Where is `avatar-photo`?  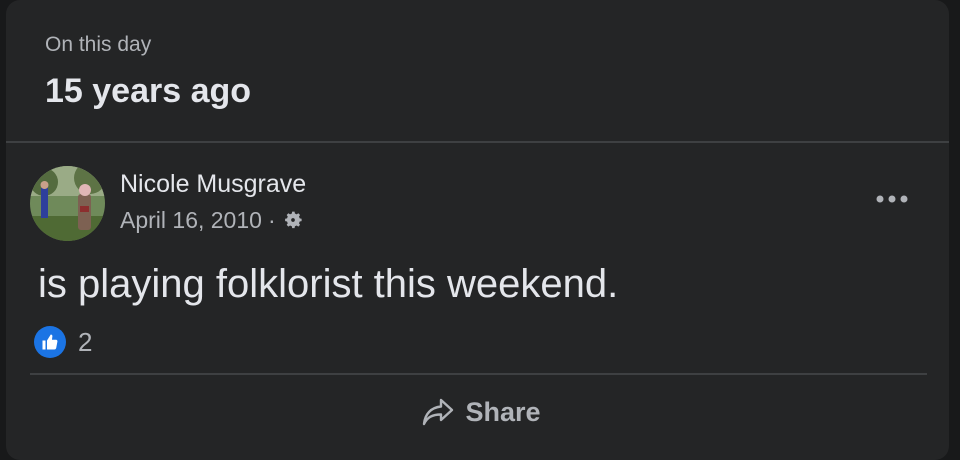
avatar-photo is located at coordinates (67, 203).